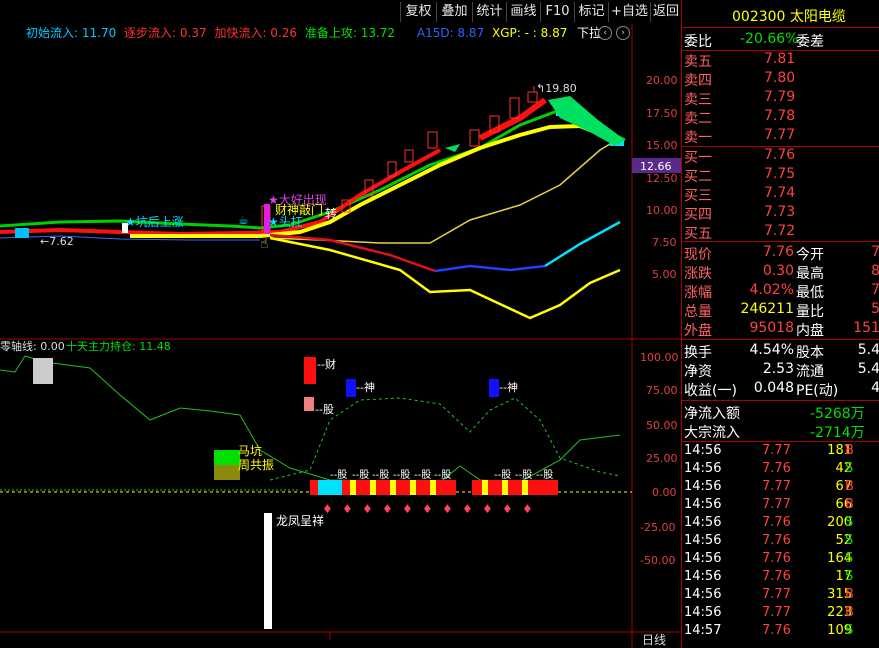 The image size is (879, 648). I want to click on stat-row: 总量 246211 量比 5, so click(780, 310).